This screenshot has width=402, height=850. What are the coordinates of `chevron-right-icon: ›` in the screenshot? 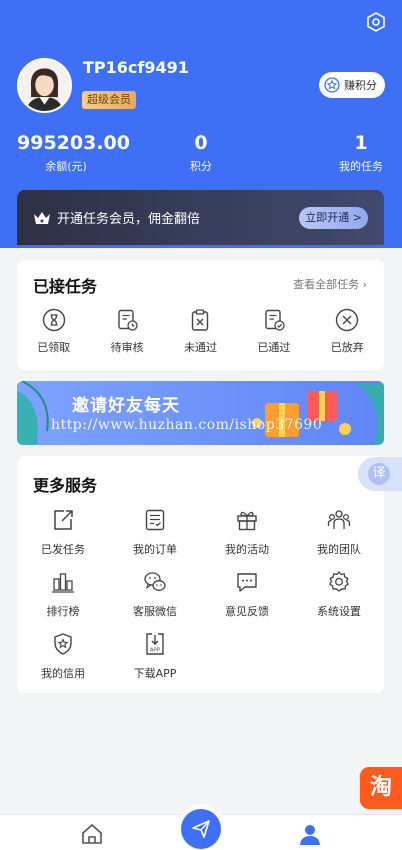 It's located at (364, 284).